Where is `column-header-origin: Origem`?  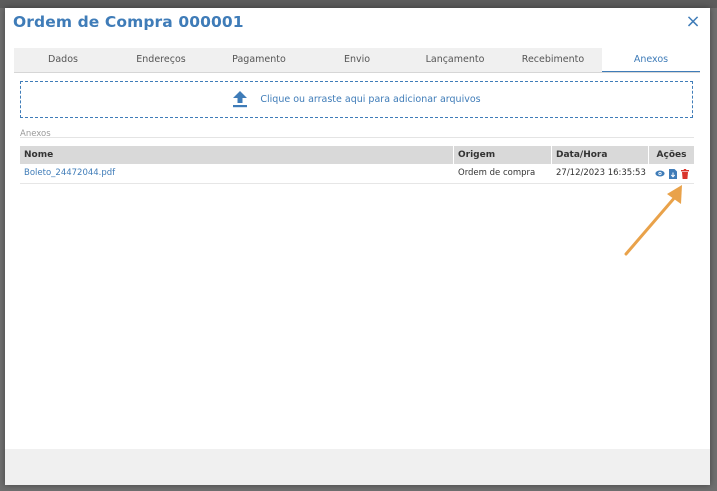 column-header-origin: Origem is located at coordinates (503, 155).